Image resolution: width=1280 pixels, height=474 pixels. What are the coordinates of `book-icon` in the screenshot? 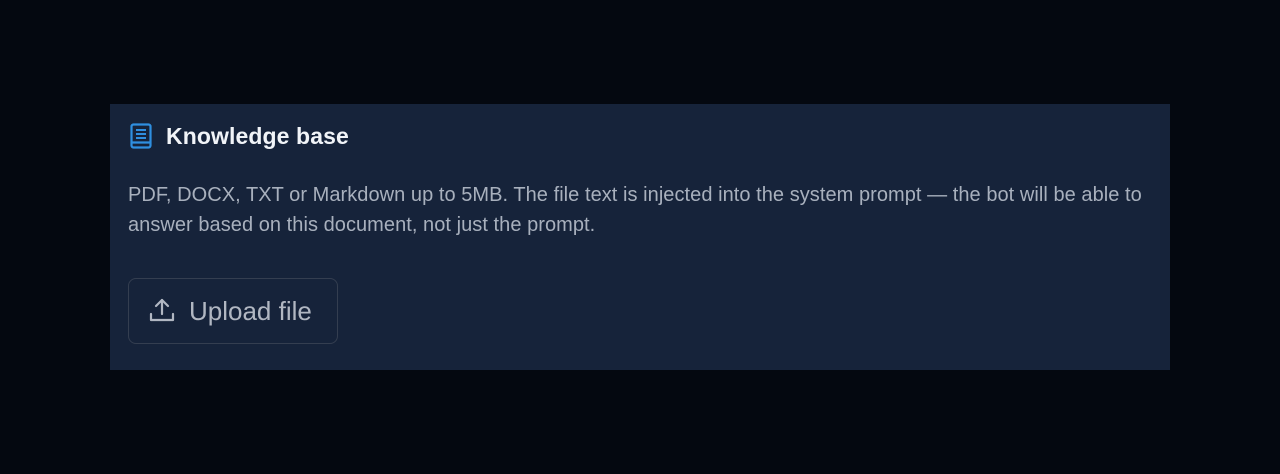 It's located at (141, 136).